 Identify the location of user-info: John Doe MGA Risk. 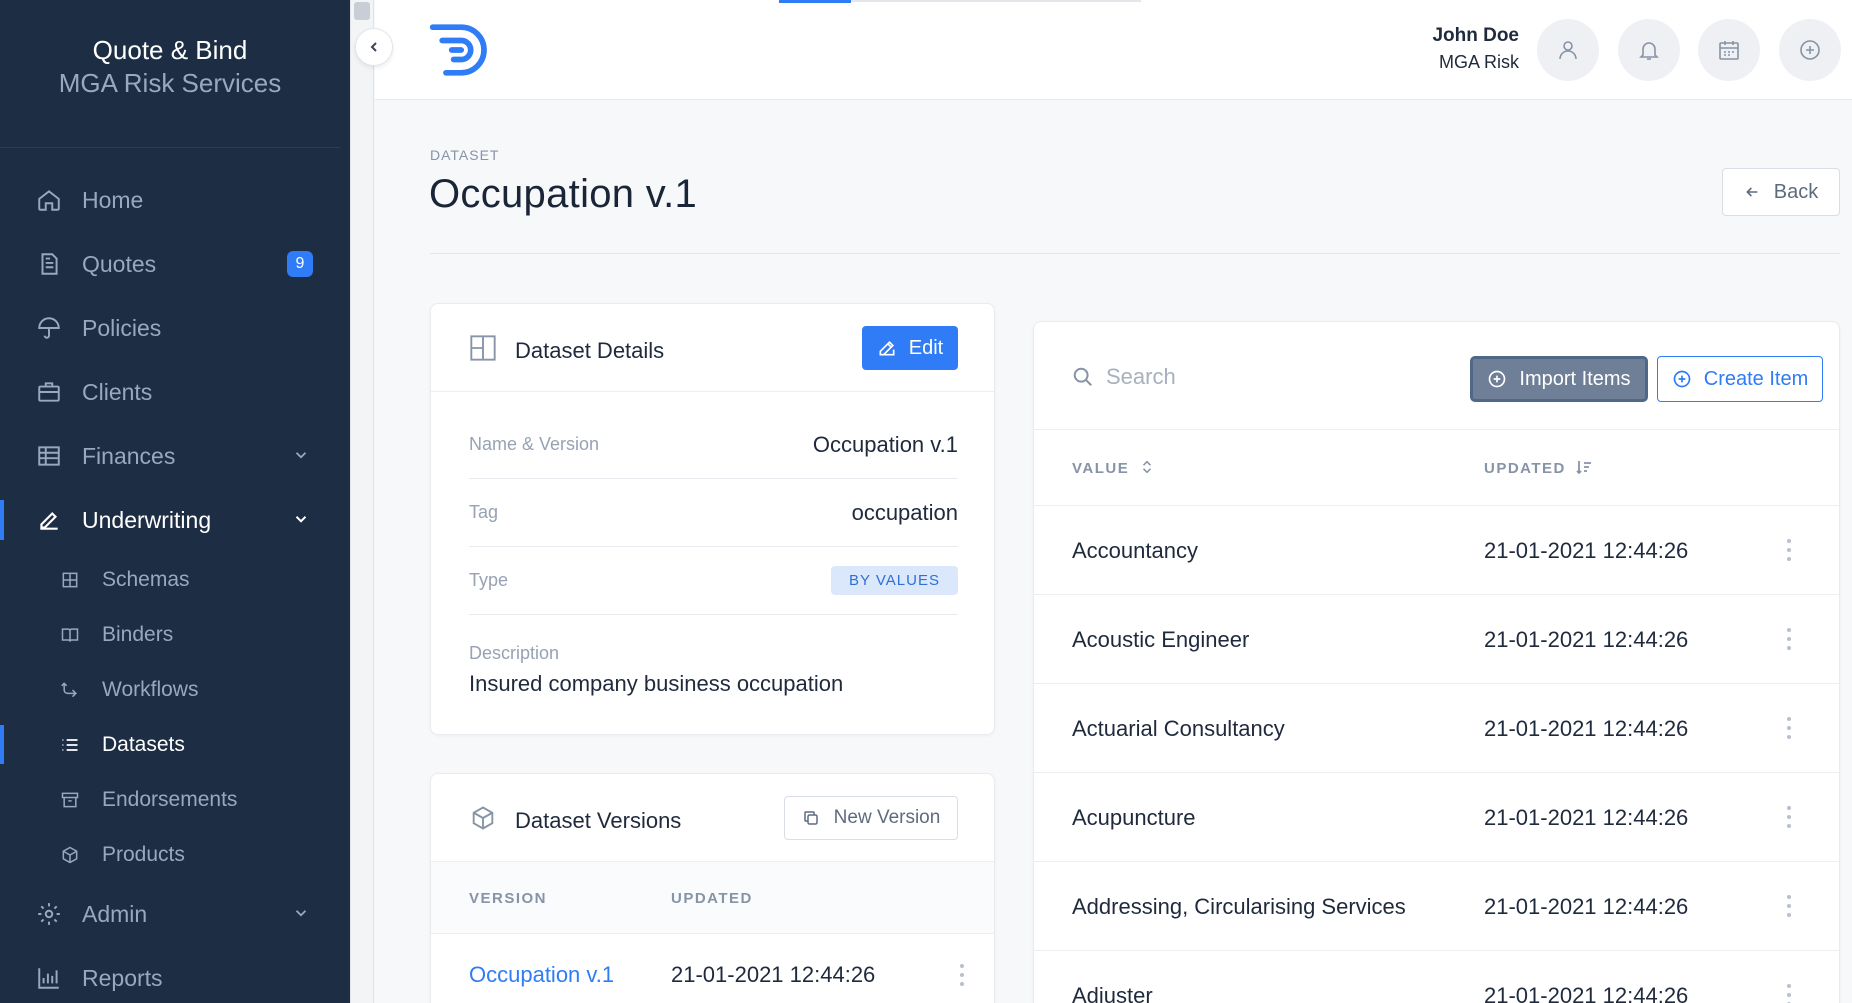
(1475, 50).